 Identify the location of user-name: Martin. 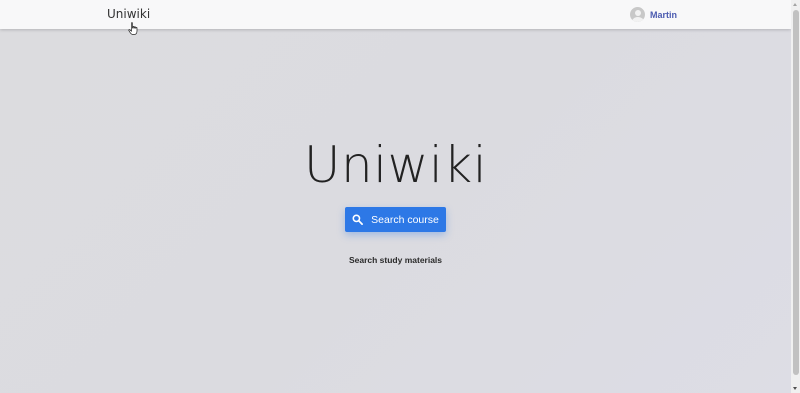
(663, 14).